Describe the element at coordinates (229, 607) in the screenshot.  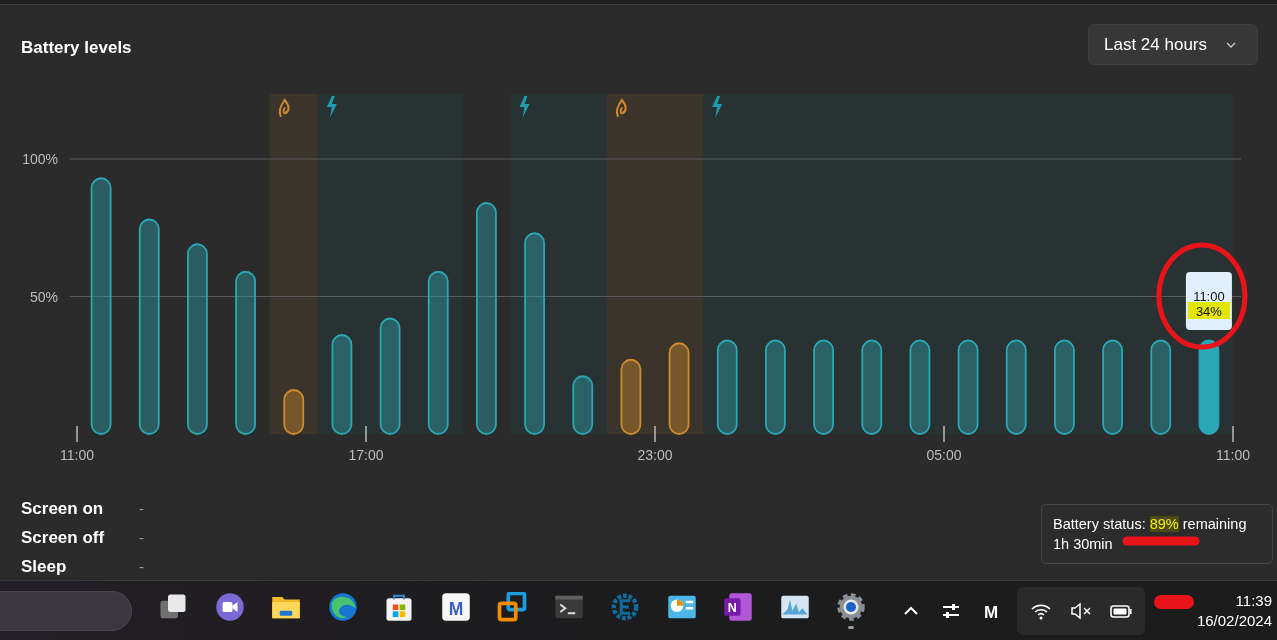
I see `video-camera-icon` at that location.